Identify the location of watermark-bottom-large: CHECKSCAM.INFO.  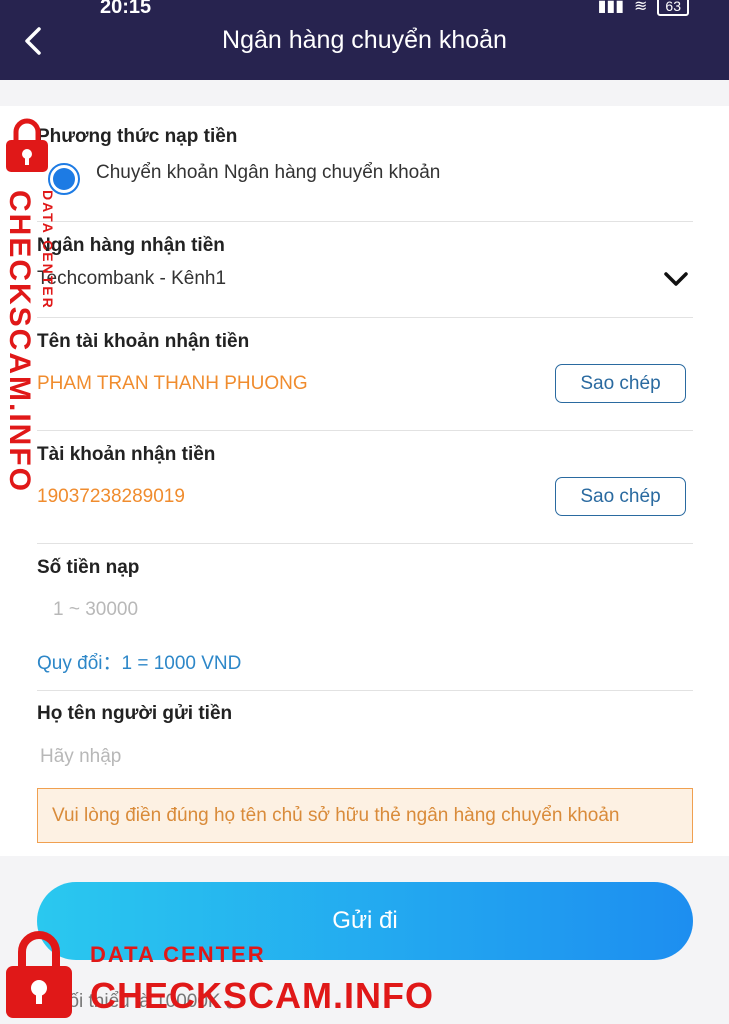
(262, 995).